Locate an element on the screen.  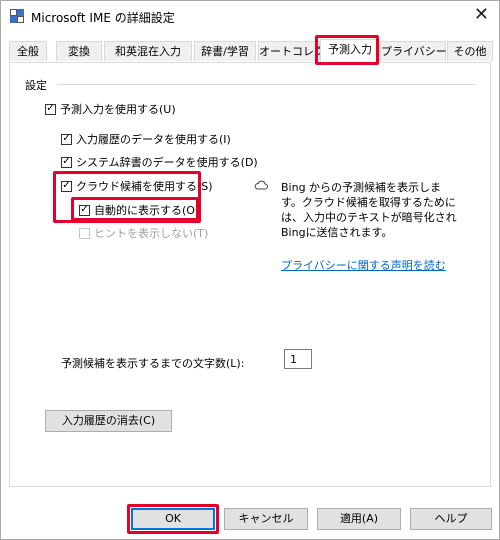
tab-dictionary: 辞書/学習 is located at coordinates (225, 51).